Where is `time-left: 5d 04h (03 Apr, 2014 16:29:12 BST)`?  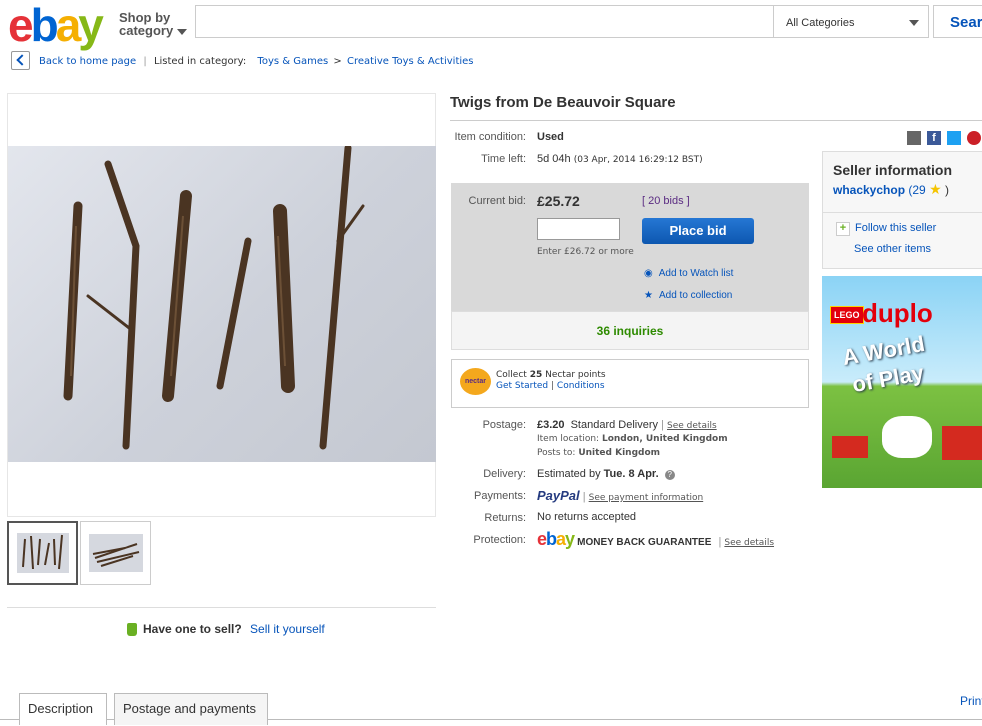 time-left: 5d 04h (03 Apr, 2014 16:29:12 BST) is located at coordinates (620, 159).